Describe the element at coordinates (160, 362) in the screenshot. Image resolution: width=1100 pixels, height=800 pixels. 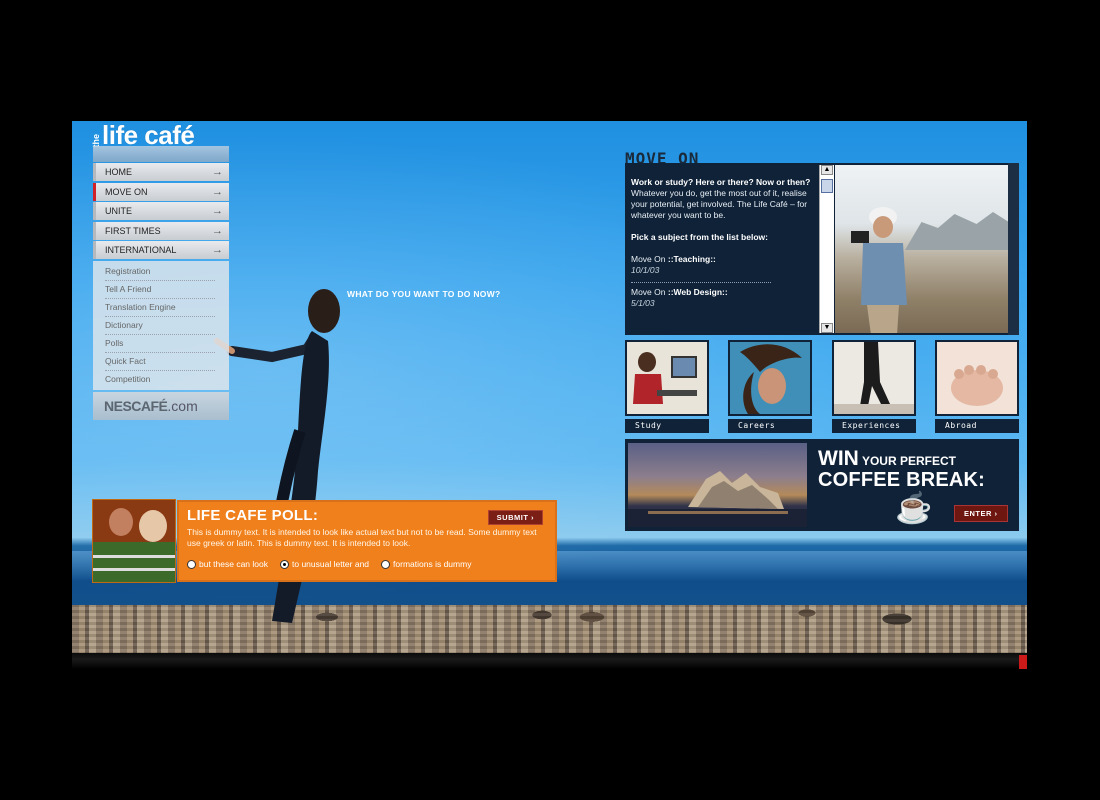
I see `sub-nav-quick-fact: Quick Fact` at that location.